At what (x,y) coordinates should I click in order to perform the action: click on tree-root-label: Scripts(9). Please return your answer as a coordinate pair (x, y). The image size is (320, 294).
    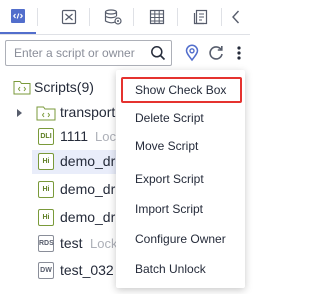
    Looking at the image, I should click on (64, 87).